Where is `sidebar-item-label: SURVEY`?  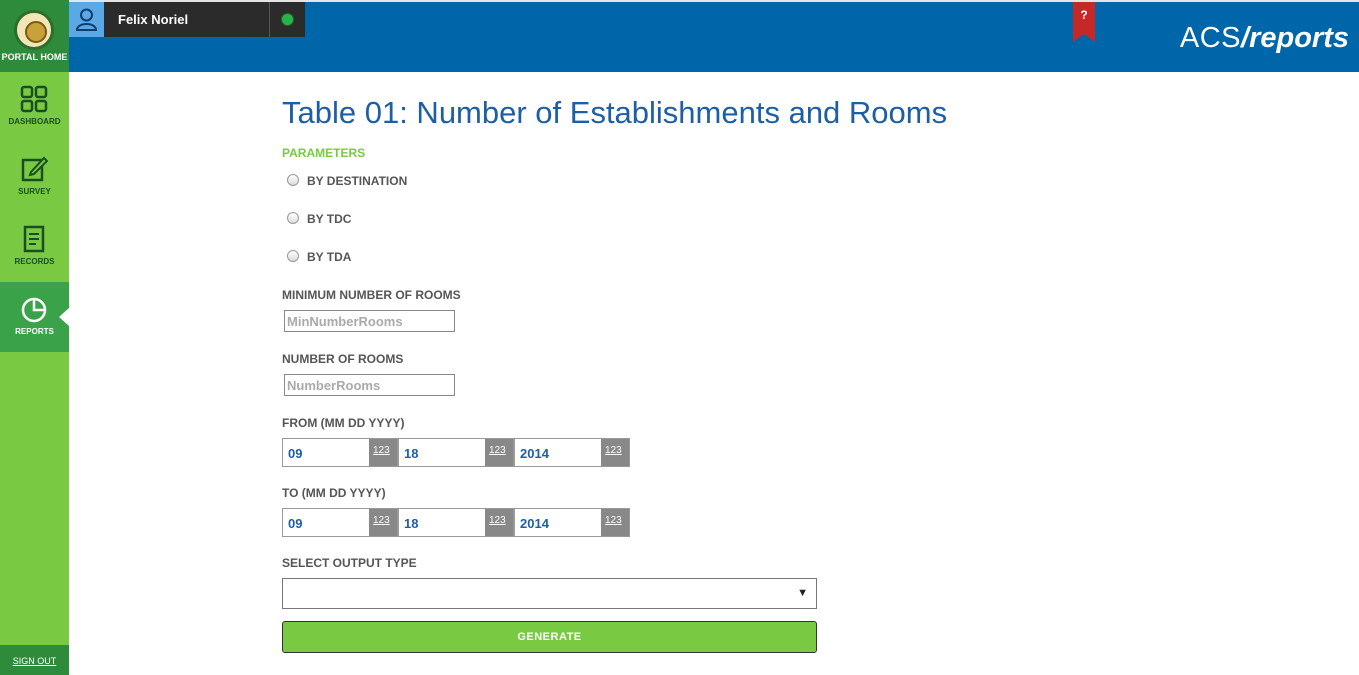 sidebar-item-label: SURVEY is located at coordinates (34, 191).